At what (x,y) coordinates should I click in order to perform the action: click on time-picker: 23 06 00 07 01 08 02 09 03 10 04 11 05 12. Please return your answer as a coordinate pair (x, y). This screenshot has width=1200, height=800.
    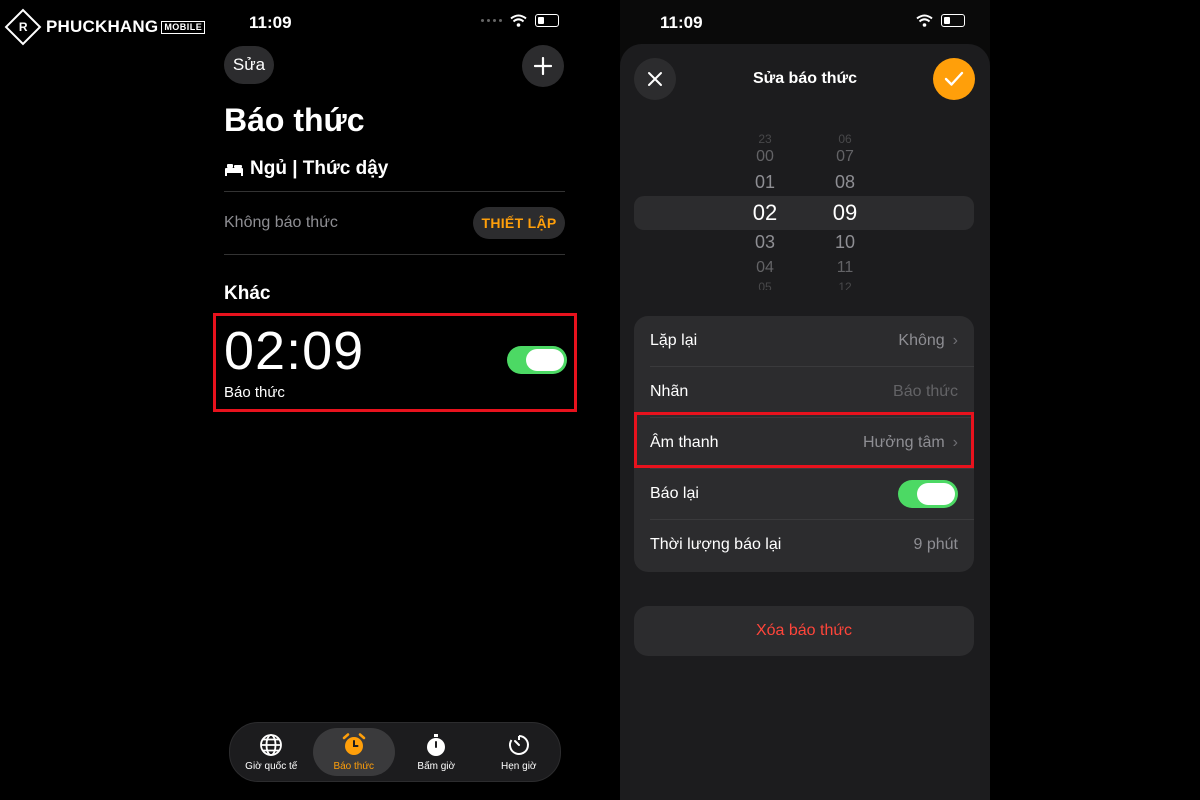
    Looking at the image, I should click on (805, 211).